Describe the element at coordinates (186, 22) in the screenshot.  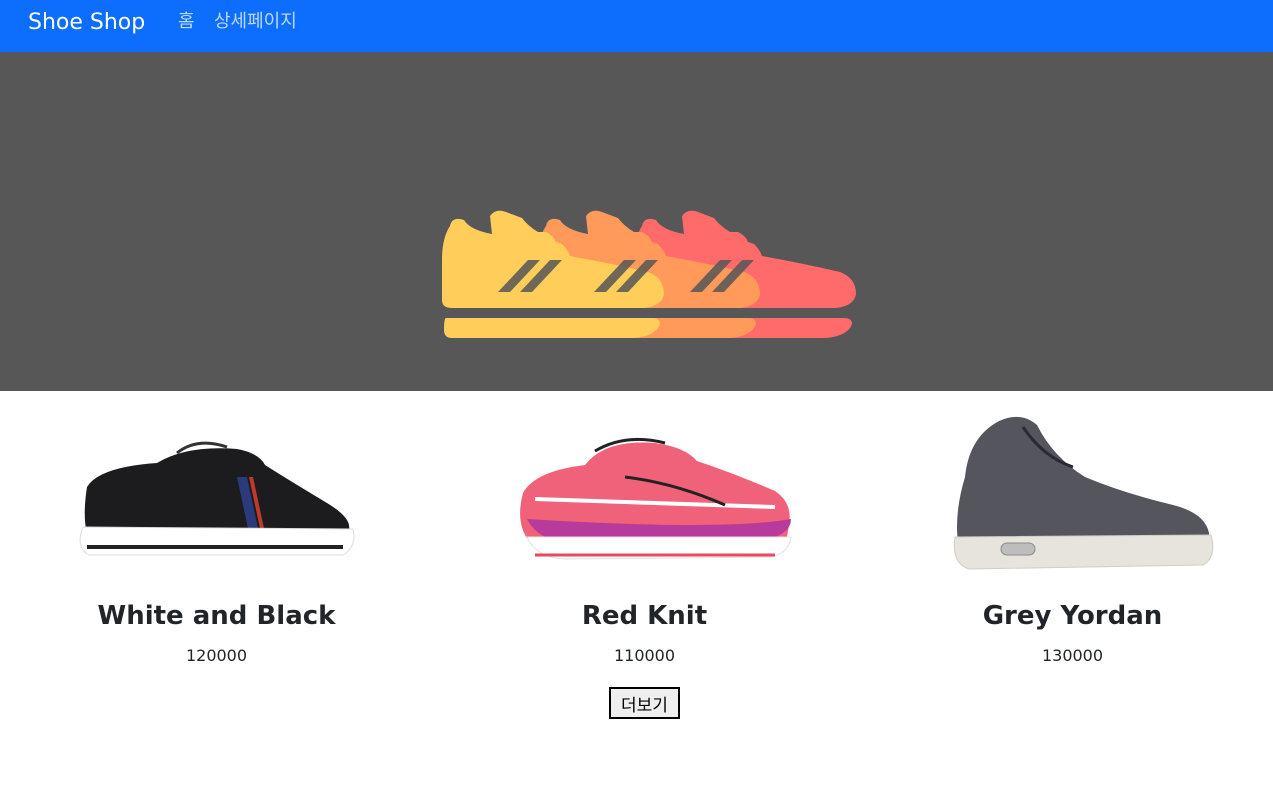
I see `nav-link-home: 홈` at that location.